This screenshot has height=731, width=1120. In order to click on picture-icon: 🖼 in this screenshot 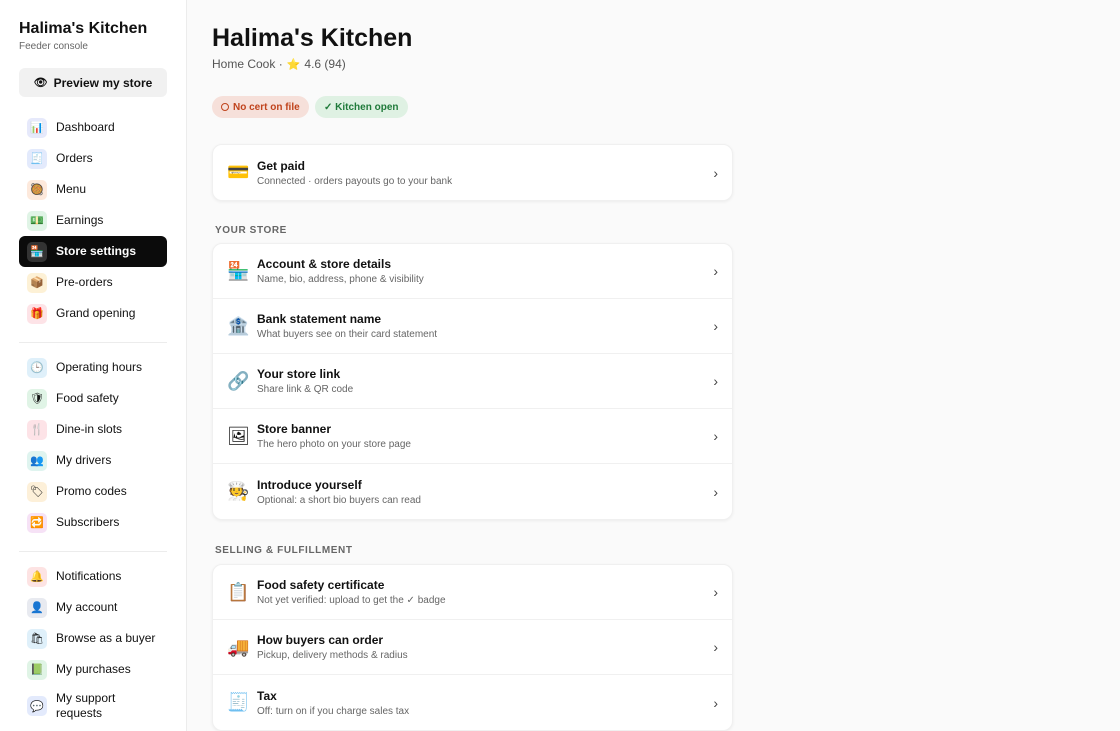, I will do `click(238, 435)`.